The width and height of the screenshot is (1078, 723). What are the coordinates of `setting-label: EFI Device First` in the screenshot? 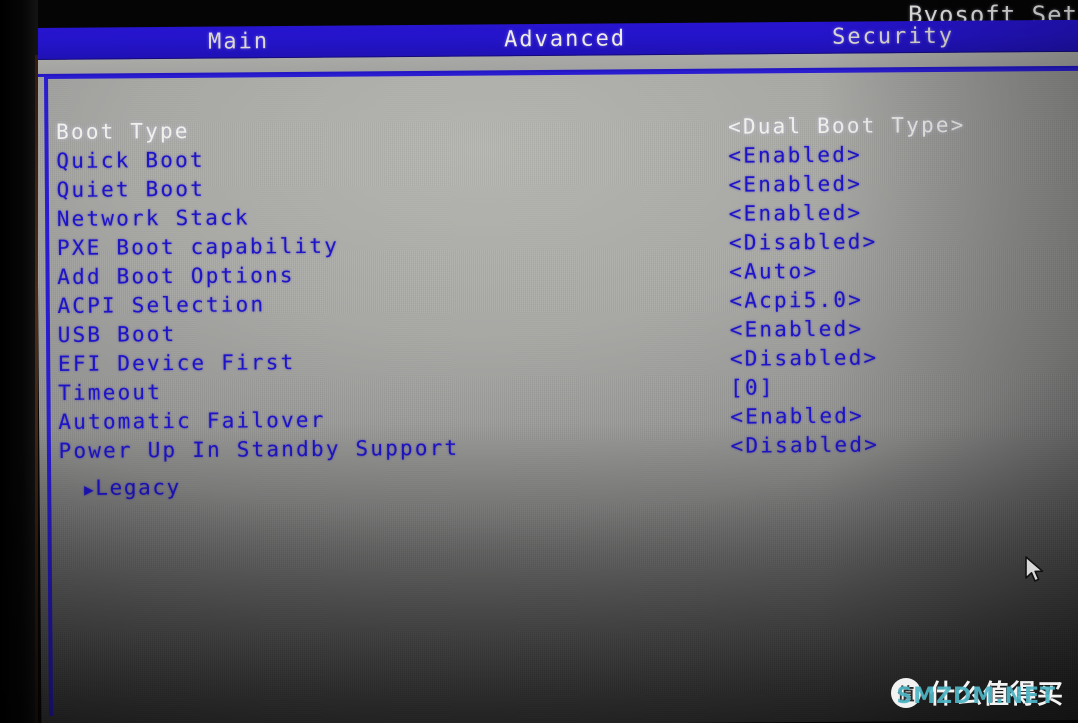 It's located at (176, 363).